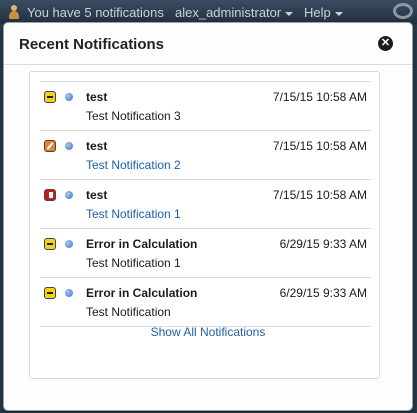  Describe the element at coordinates (208, 44) in the screenshot. I see `popup-header: Recent Notifications ✕` at that location.